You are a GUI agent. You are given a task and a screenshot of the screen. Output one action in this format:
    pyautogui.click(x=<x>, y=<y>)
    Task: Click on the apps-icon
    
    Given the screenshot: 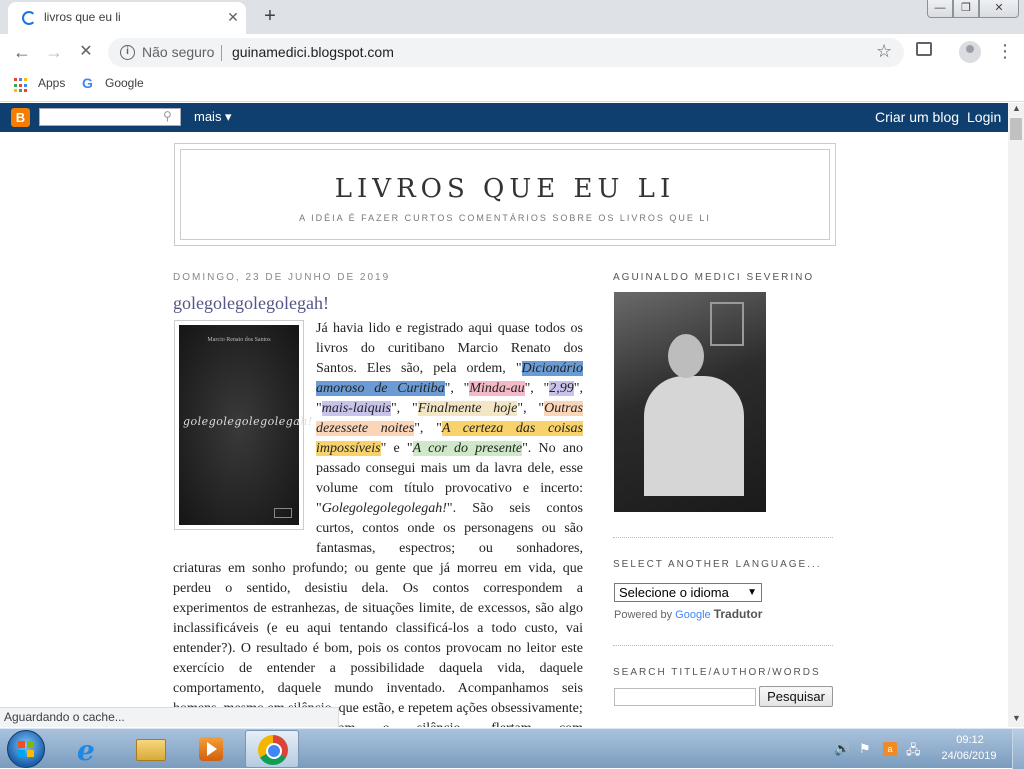 What is the action you would take?
    pyautogui.click(x=21, y=85)
    